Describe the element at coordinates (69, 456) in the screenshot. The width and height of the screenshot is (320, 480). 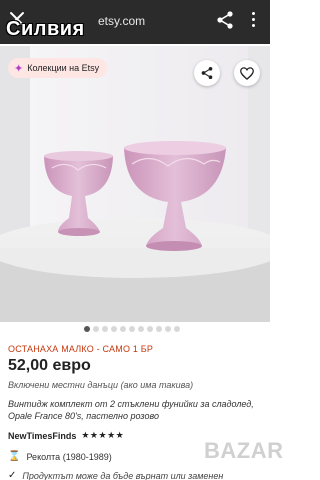
I see `attribute-label: Реколта (1980-1989)` at that location.